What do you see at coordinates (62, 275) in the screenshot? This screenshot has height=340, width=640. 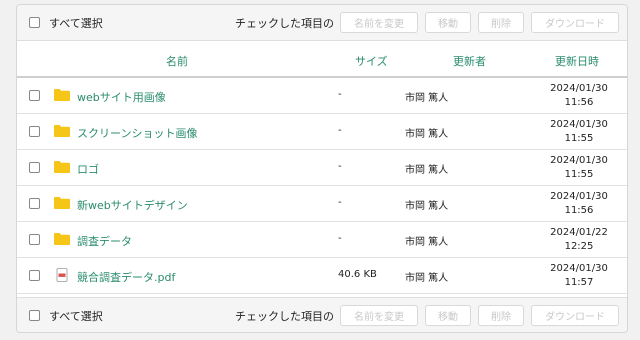 I see `pdf-file-icon` at bounding box center [62, 275].